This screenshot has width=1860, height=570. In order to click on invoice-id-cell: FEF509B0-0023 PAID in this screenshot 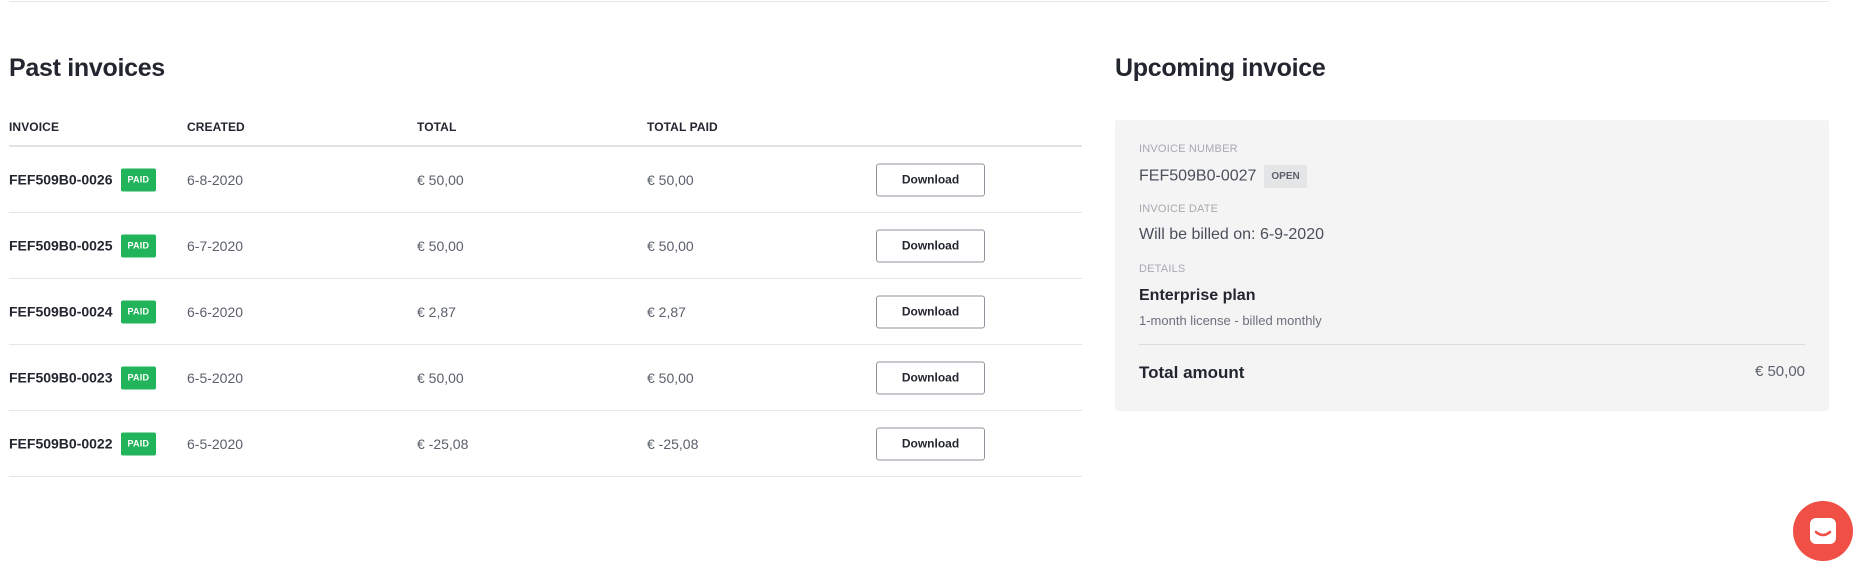, I will do `click(83, 377)`.